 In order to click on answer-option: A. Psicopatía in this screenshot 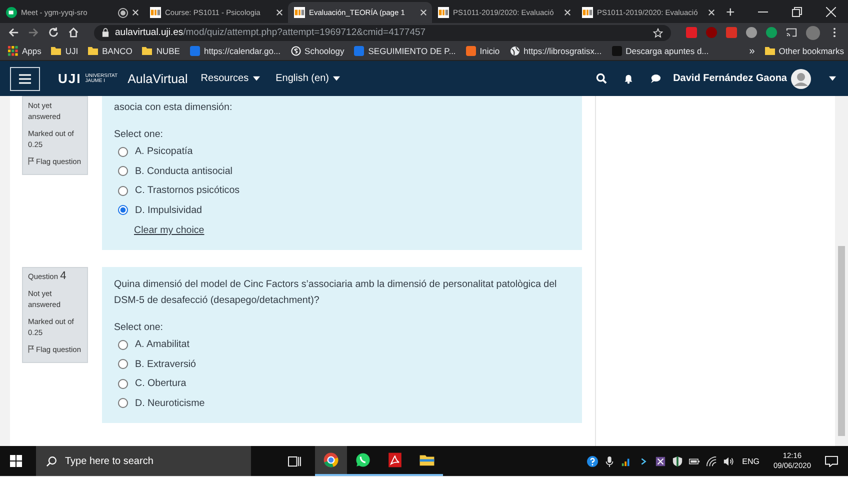, I will do `click(164, 152)`.